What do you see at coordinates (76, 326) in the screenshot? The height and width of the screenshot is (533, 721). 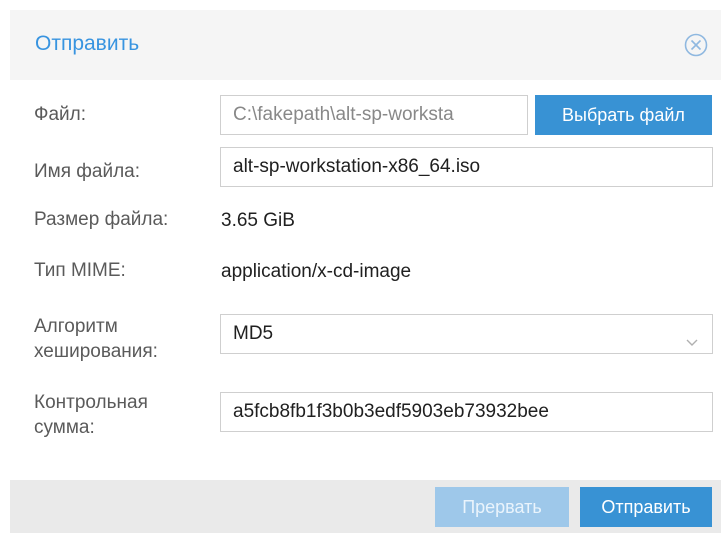 I see `hash-algorithm-label-line1: Алгоритм` at bounding box center [76, 326].